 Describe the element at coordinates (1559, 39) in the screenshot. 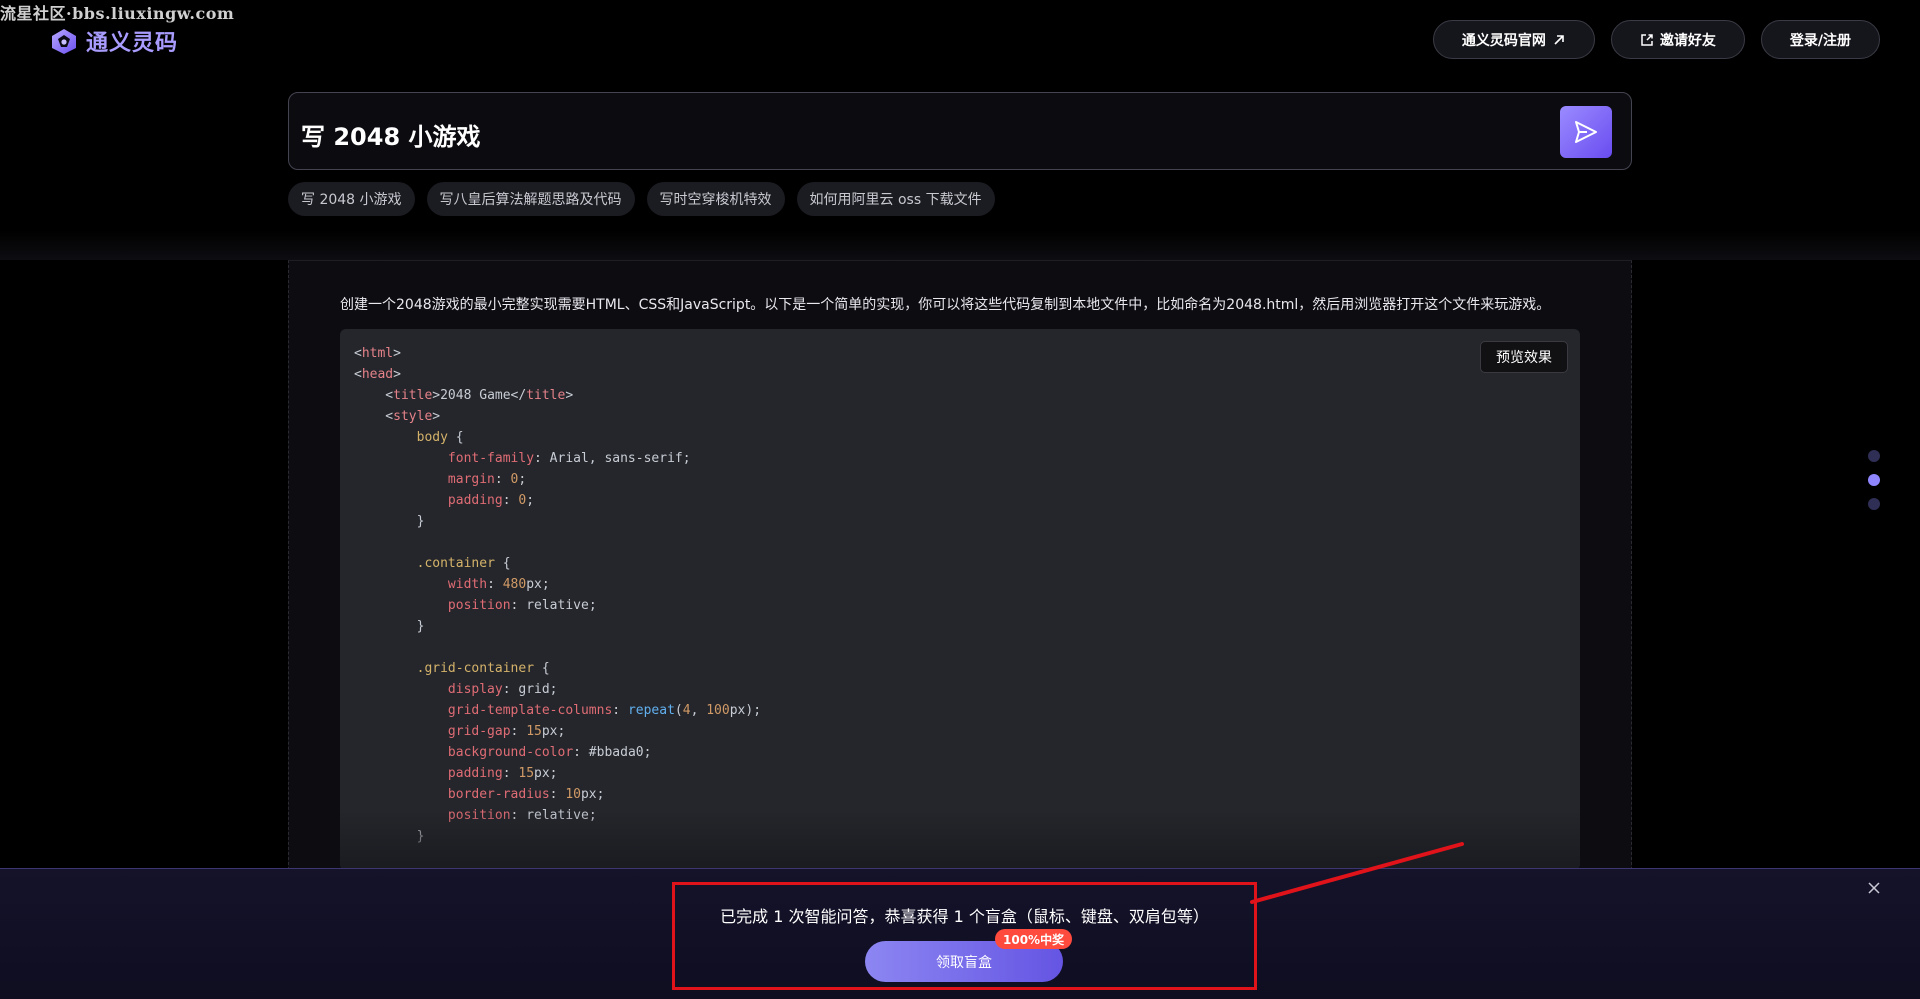

I see `external-link-arrow-icon` at that location.